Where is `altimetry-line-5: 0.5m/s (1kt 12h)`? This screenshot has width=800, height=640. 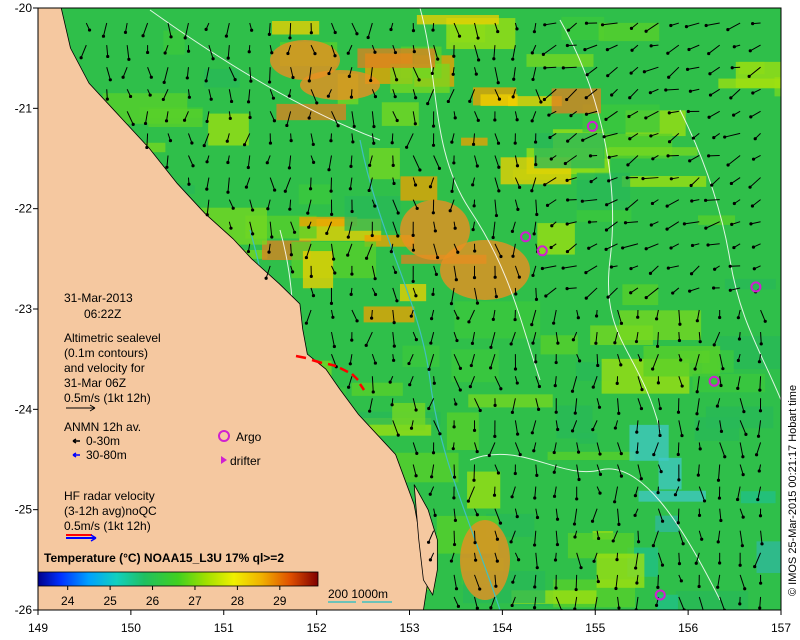
altimetry-line-5: 0.5m/s (1kt 12h) is located at coordinates (107, 398).